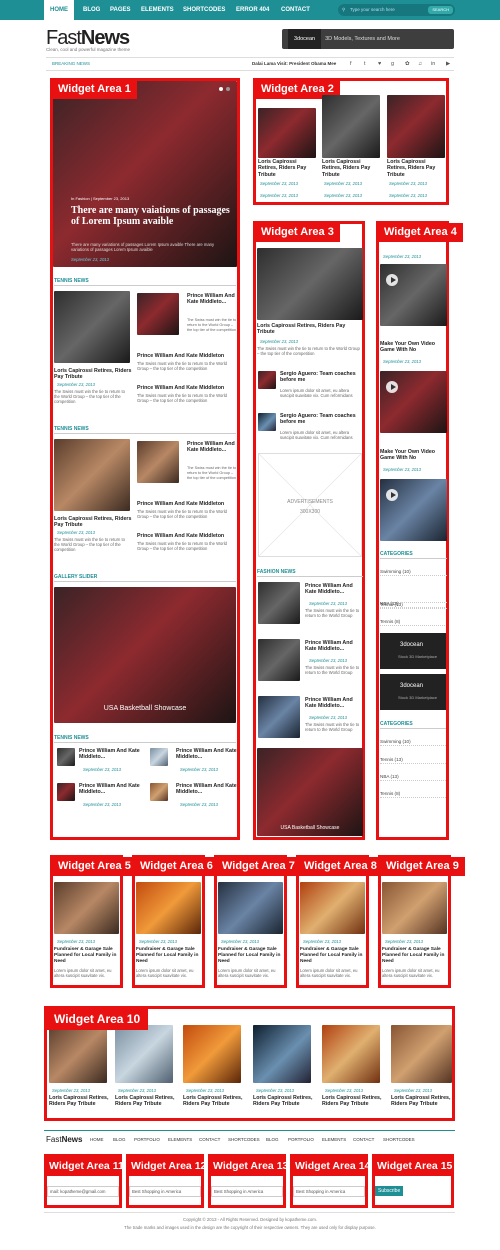 This screenshot has width=500, height=1250. What do you see at coordinates (64, 1139) in the screenshot?
I see `footer-logo: FastNews` at bounding box center [64, 1139].